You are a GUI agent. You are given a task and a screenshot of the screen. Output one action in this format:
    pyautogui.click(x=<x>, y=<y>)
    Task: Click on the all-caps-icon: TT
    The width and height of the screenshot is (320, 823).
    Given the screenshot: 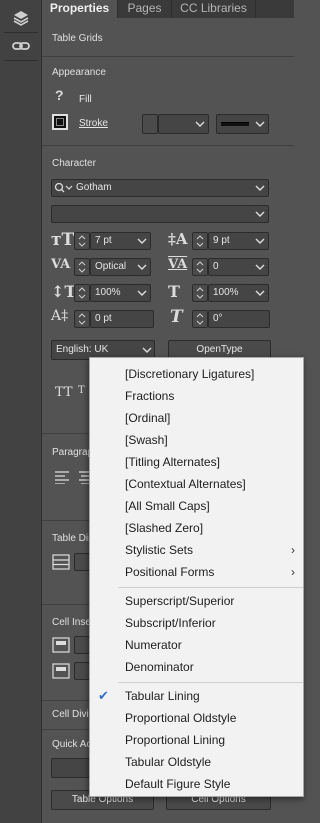 What is the action you would take?
    pyautogui.click(x=64, y=392)
    